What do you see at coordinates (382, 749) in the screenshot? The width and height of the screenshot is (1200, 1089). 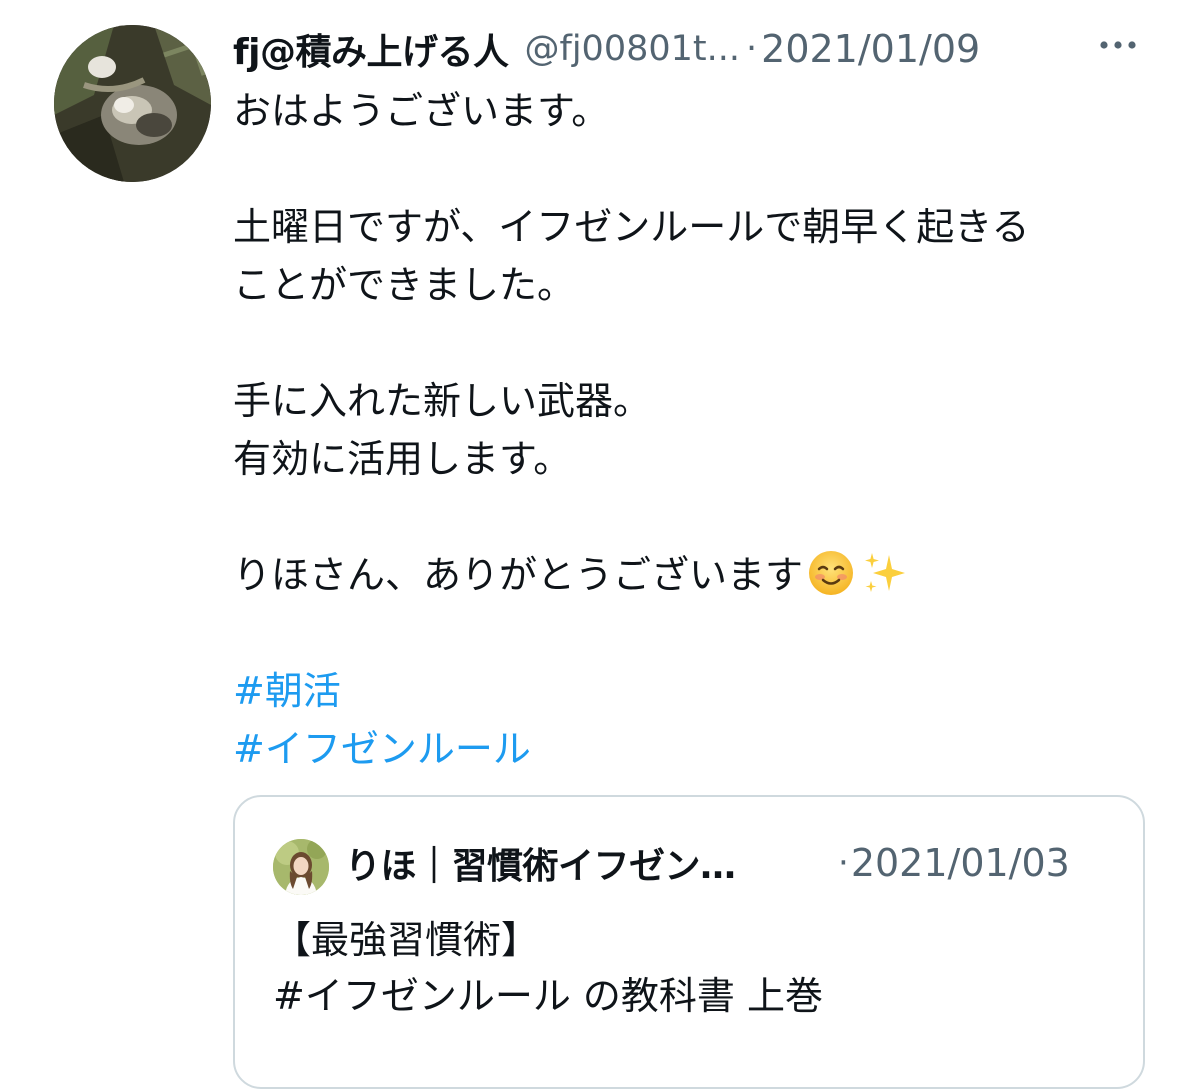 I see `hashtag-link: #イフゼンルール` at bounding box center [382, 749].